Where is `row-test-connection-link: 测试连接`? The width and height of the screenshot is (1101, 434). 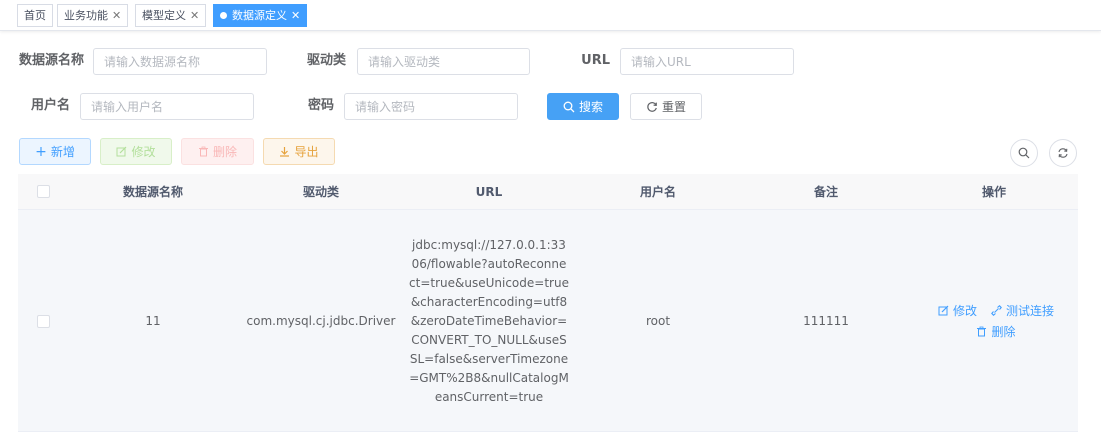 row-test-connection-link: 测试连接 is located at coordinates (1022, 310).